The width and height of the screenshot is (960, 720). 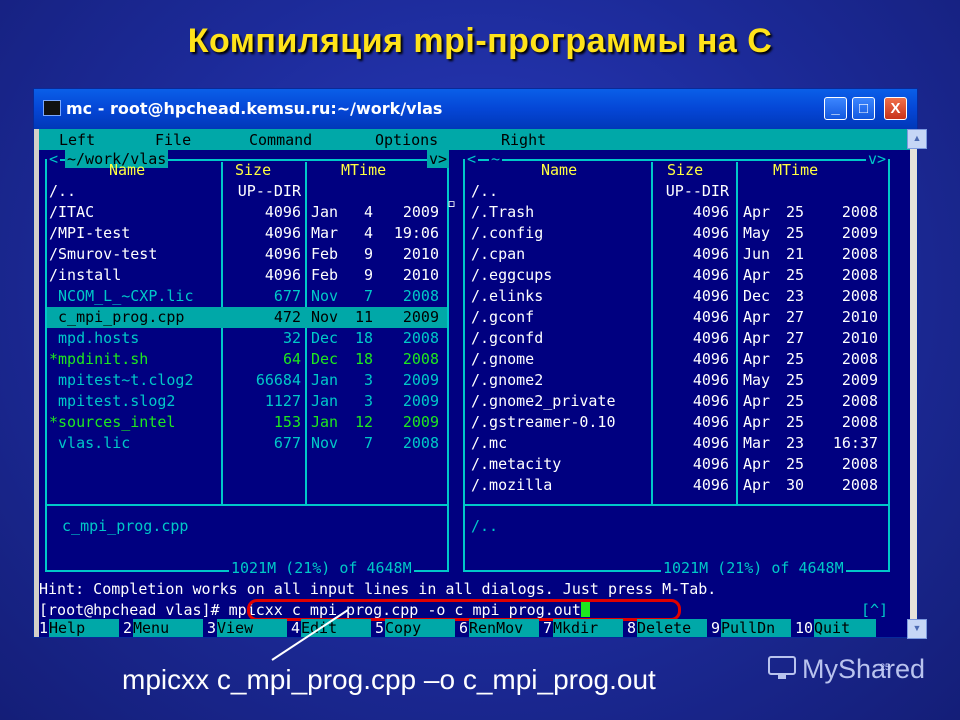 I want to click on file-row: /.metacity 4096 Apr 25 2008, so click(x=685, y=464).